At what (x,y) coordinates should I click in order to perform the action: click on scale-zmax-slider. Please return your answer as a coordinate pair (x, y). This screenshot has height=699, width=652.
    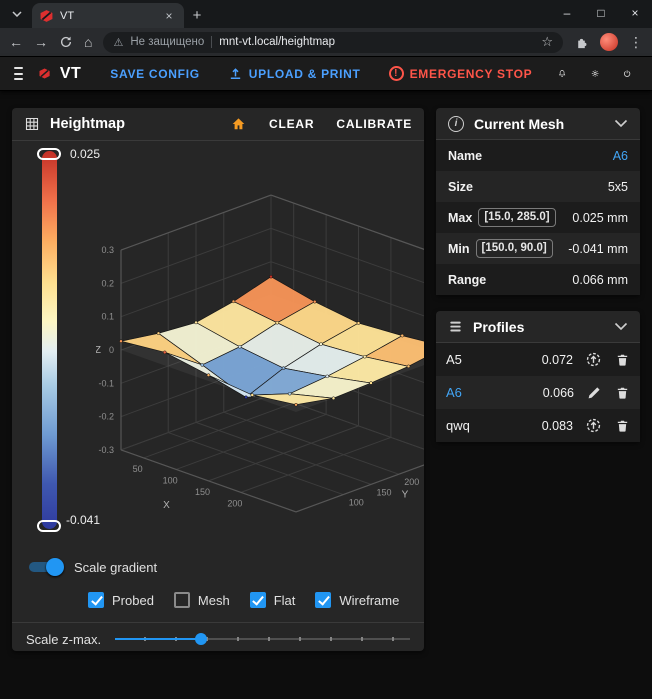
    Looking at the image, I should click on (262, 639).